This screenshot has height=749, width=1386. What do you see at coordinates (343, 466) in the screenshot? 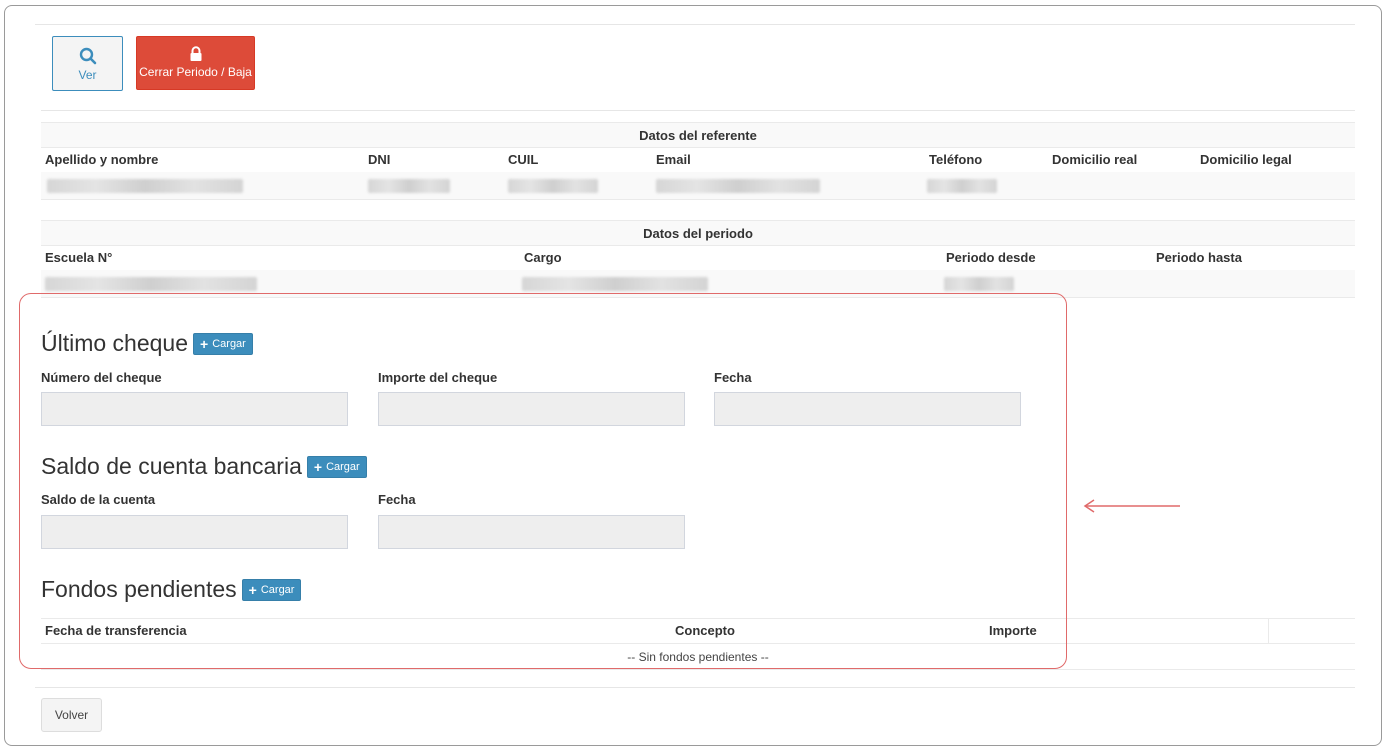
I see `cargar-saldo-label: Cargar` at bounding box center [343, 466].